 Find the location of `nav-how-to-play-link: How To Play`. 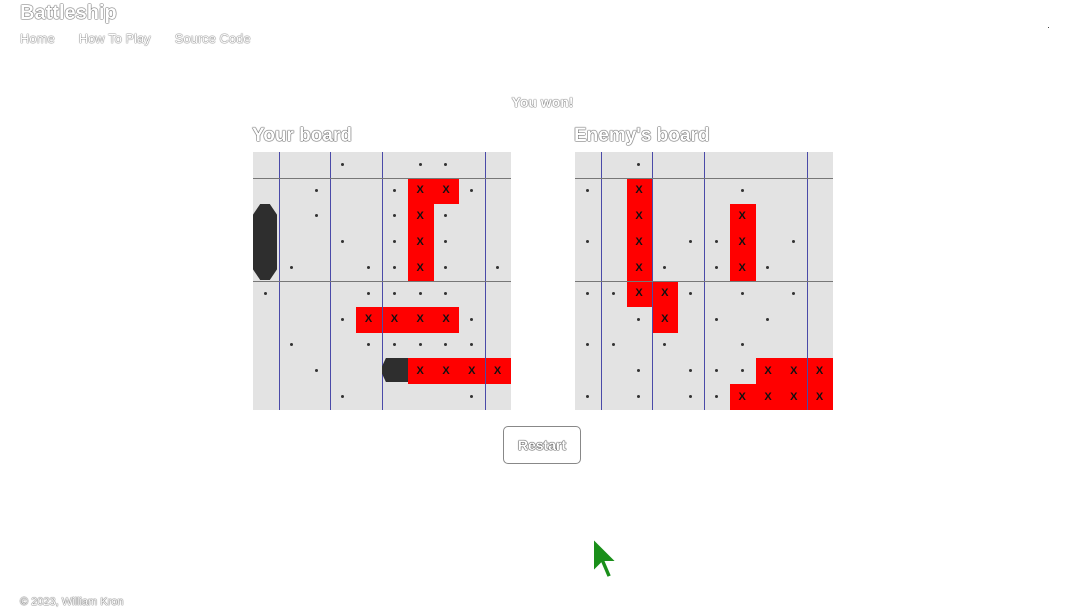

nav-how-to-play-link: How To Play is located at coordinates (115, 38).